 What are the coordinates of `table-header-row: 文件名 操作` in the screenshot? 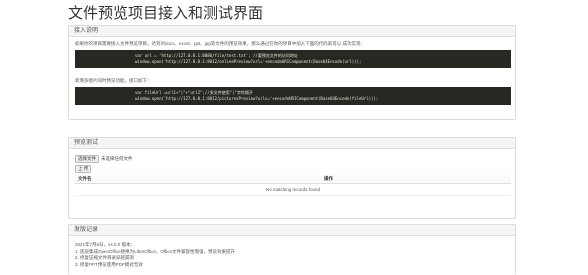 It's located at (293, 179).